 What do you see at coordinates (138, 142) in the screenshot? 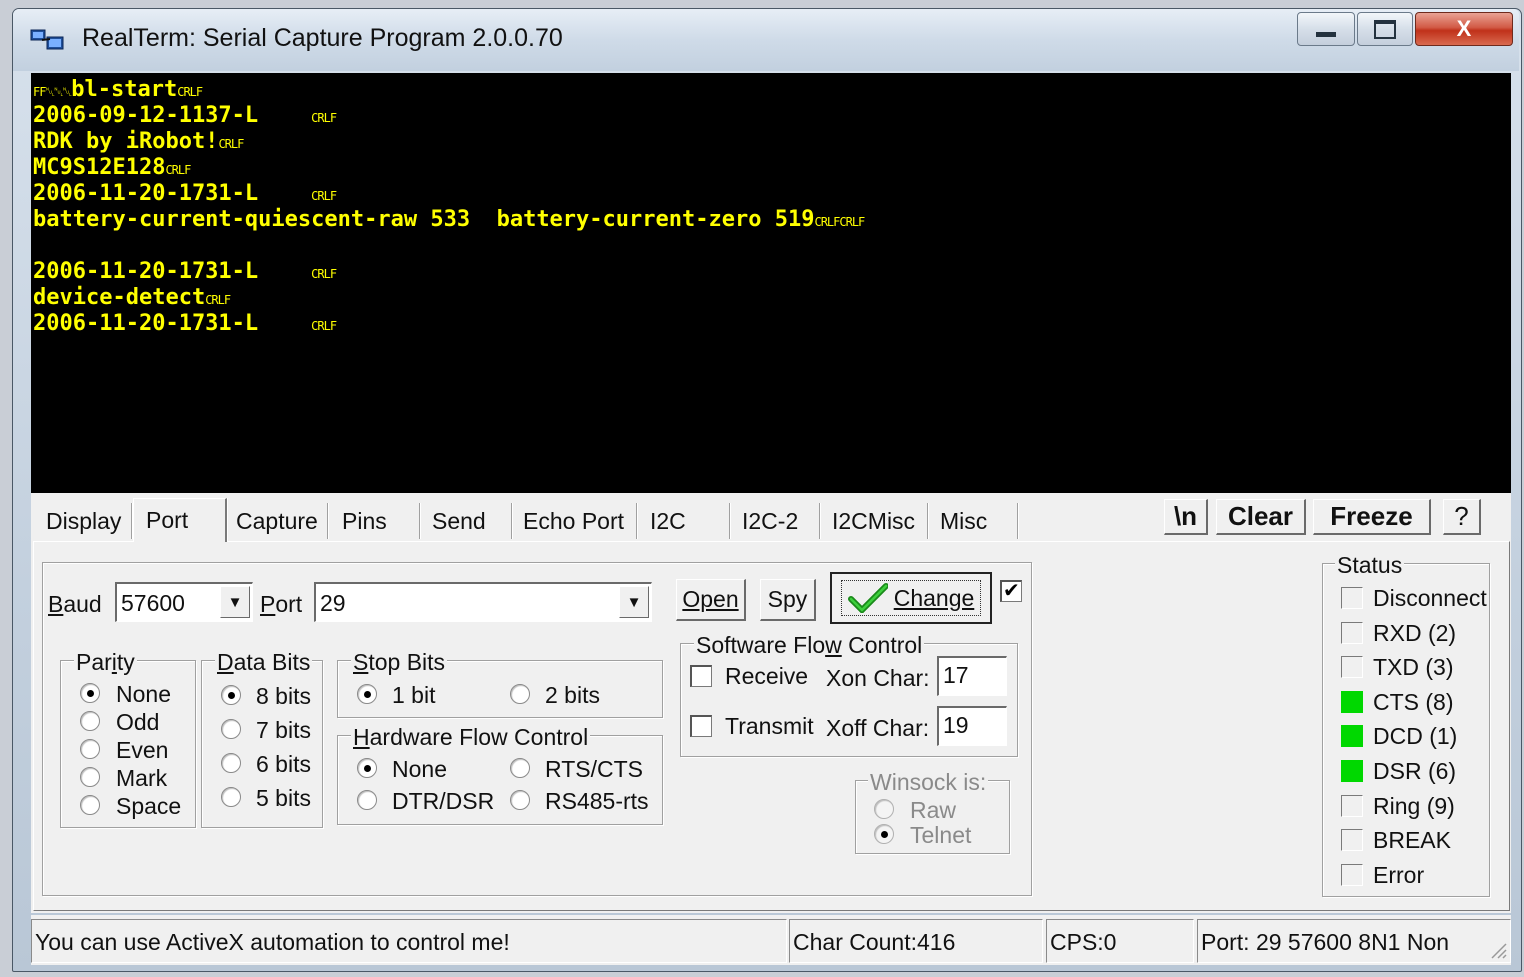
I see `terminal-line: RDK by iRobot!CRLF` at bounding box center [138, 142].